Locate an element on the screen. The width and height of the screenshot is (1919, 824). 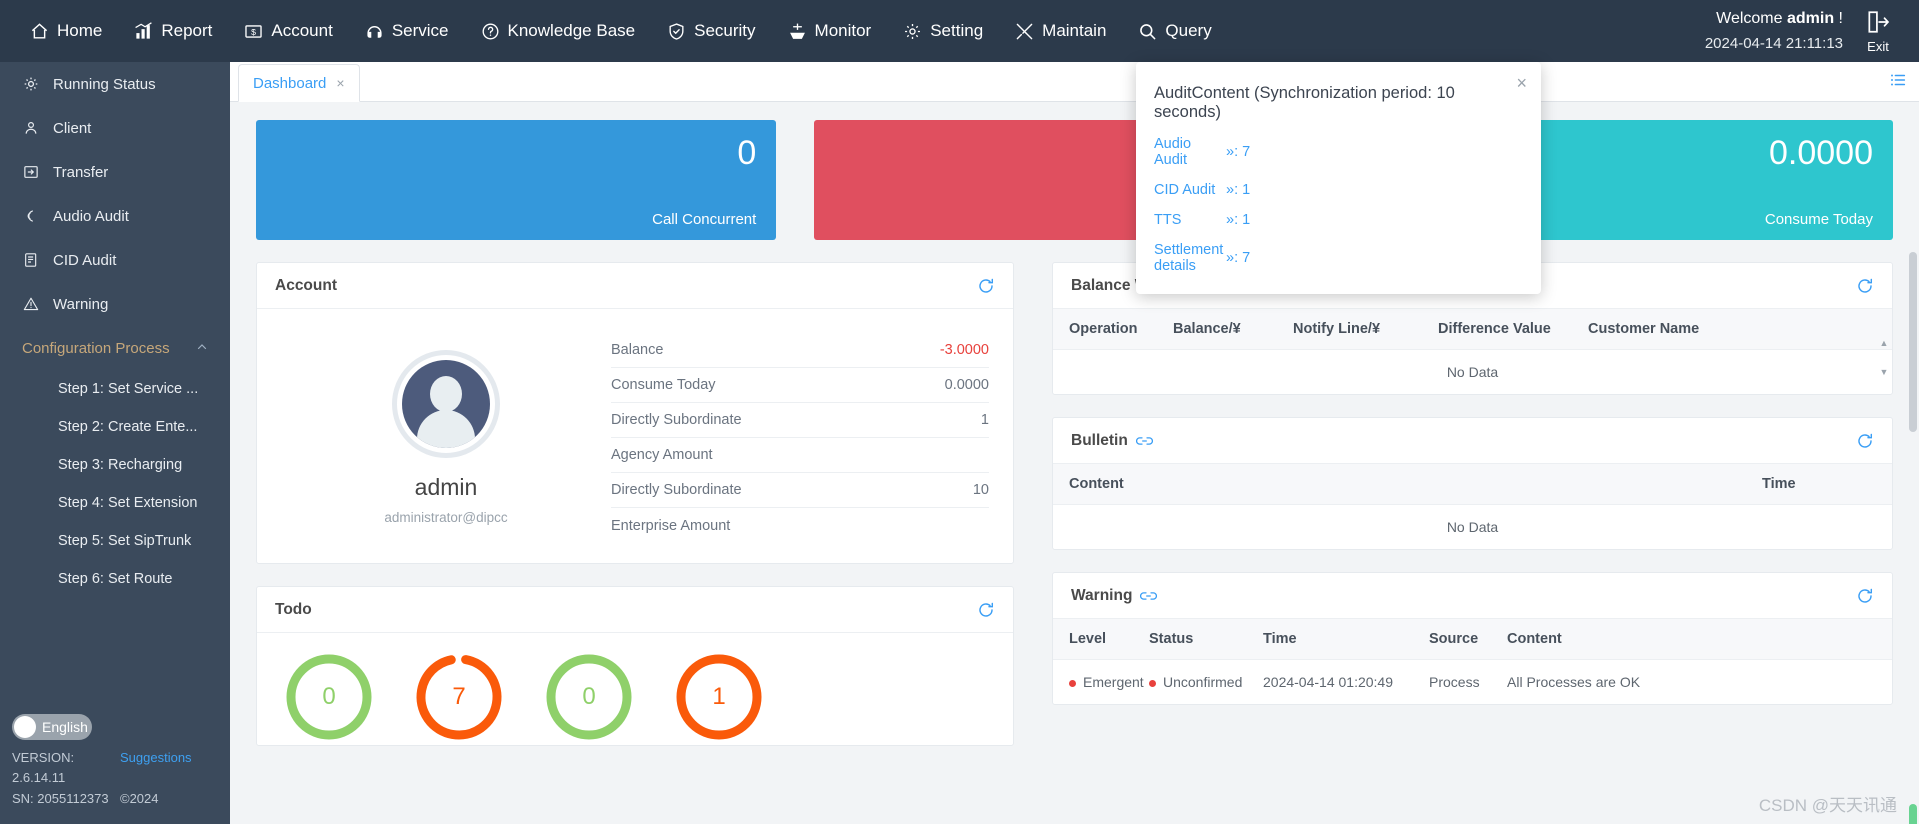
vertical-scrollbar-thumb-bottom is located at coordinates (1913, 814).